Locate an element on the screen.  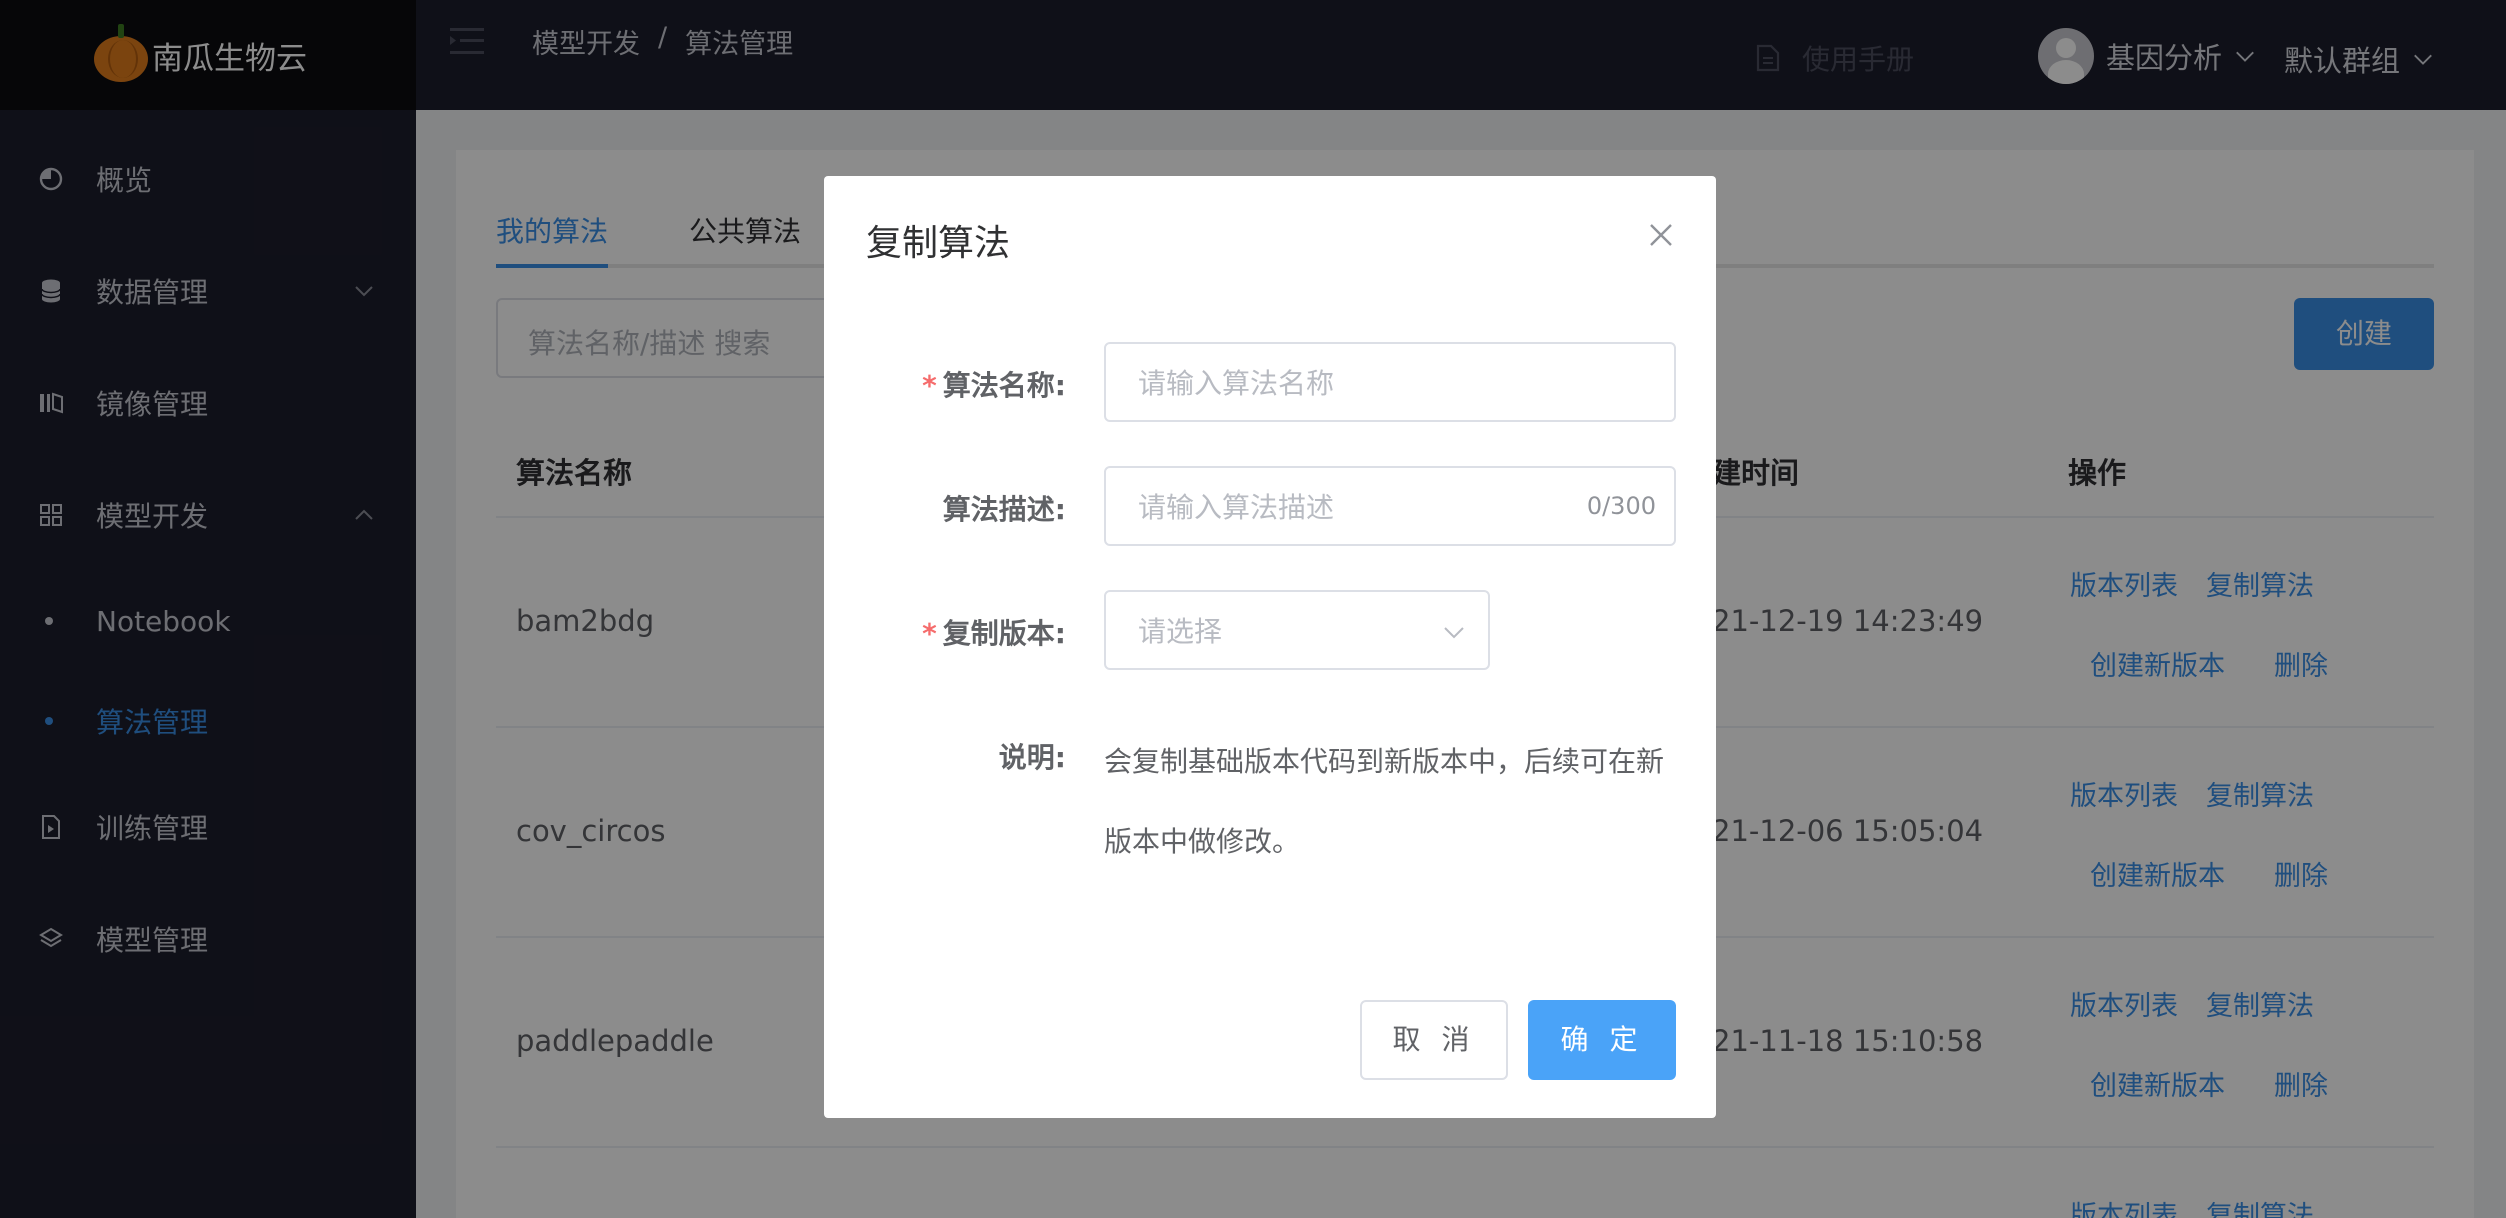
char-counter: 0/300 is located at coordinates (1621, 506).